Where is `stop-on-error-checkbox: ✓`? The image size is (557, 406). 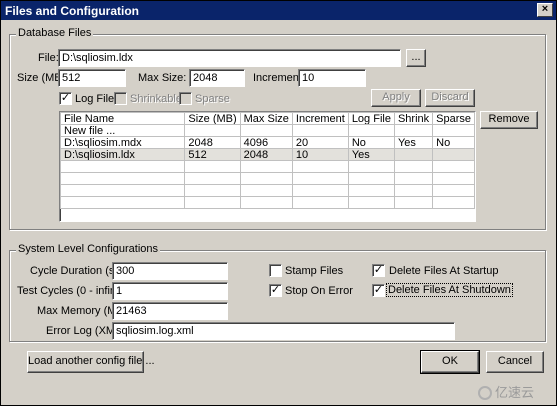 stop-on-error-checkbox: ✓ is located at coordinates (275, 290).